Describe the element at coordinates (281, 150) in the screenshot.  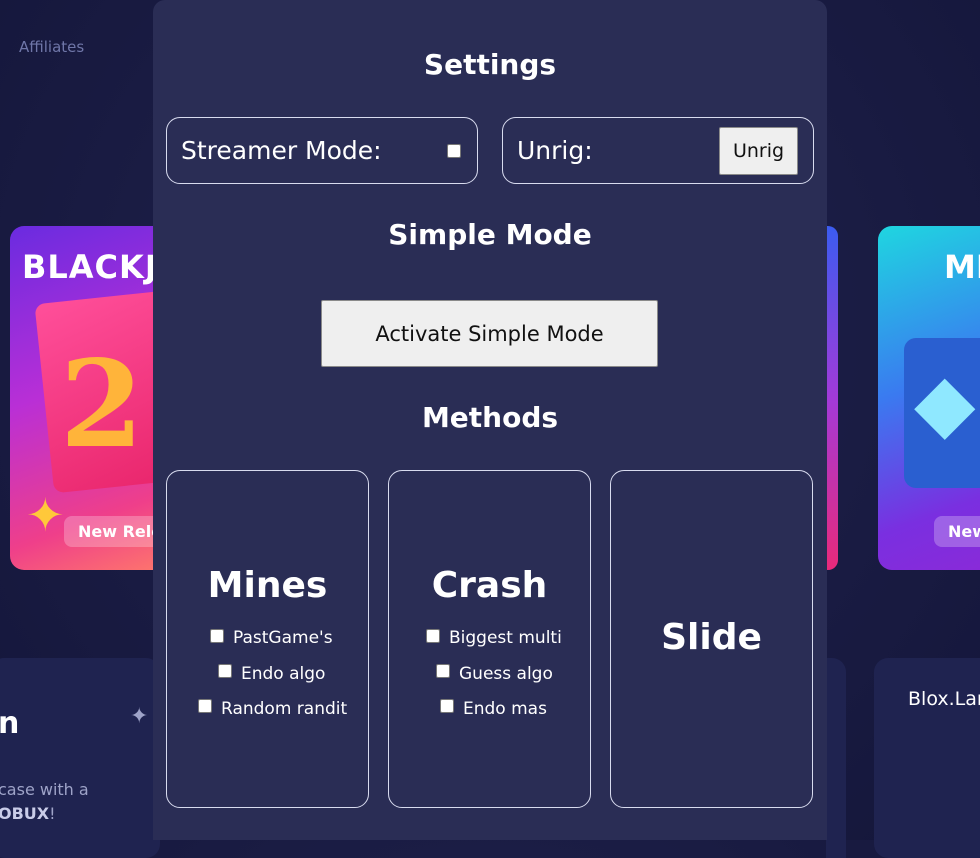
I see `streamer-mode-label: Streamer Mode:` at that location.